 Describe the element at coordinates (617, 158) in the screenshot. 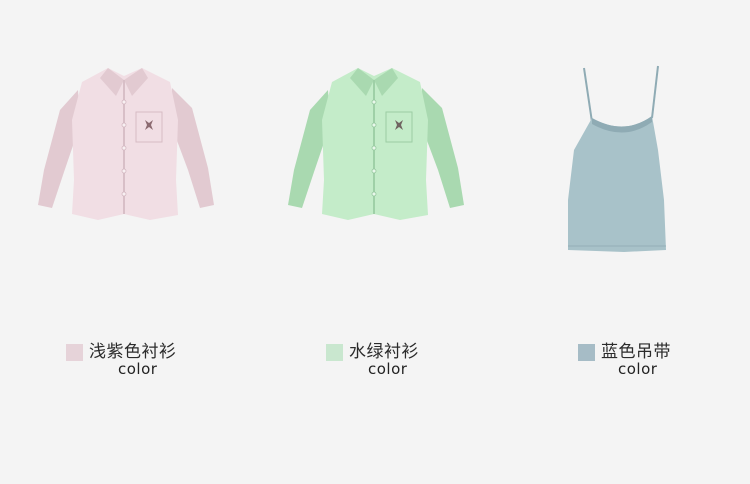

I see `blue-camisole-image` at that location.